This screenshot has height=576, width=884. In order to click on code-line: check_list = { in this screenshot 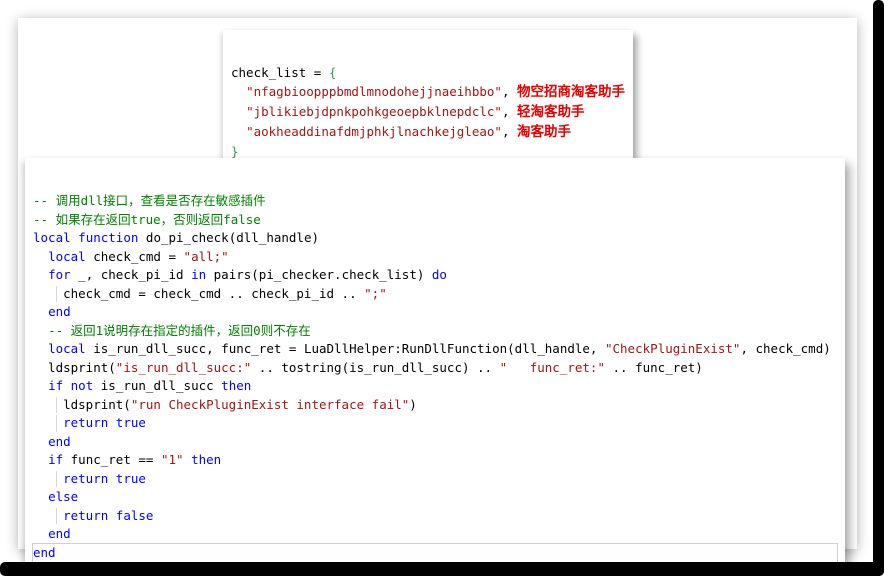, I will do `click(428, 72)`.